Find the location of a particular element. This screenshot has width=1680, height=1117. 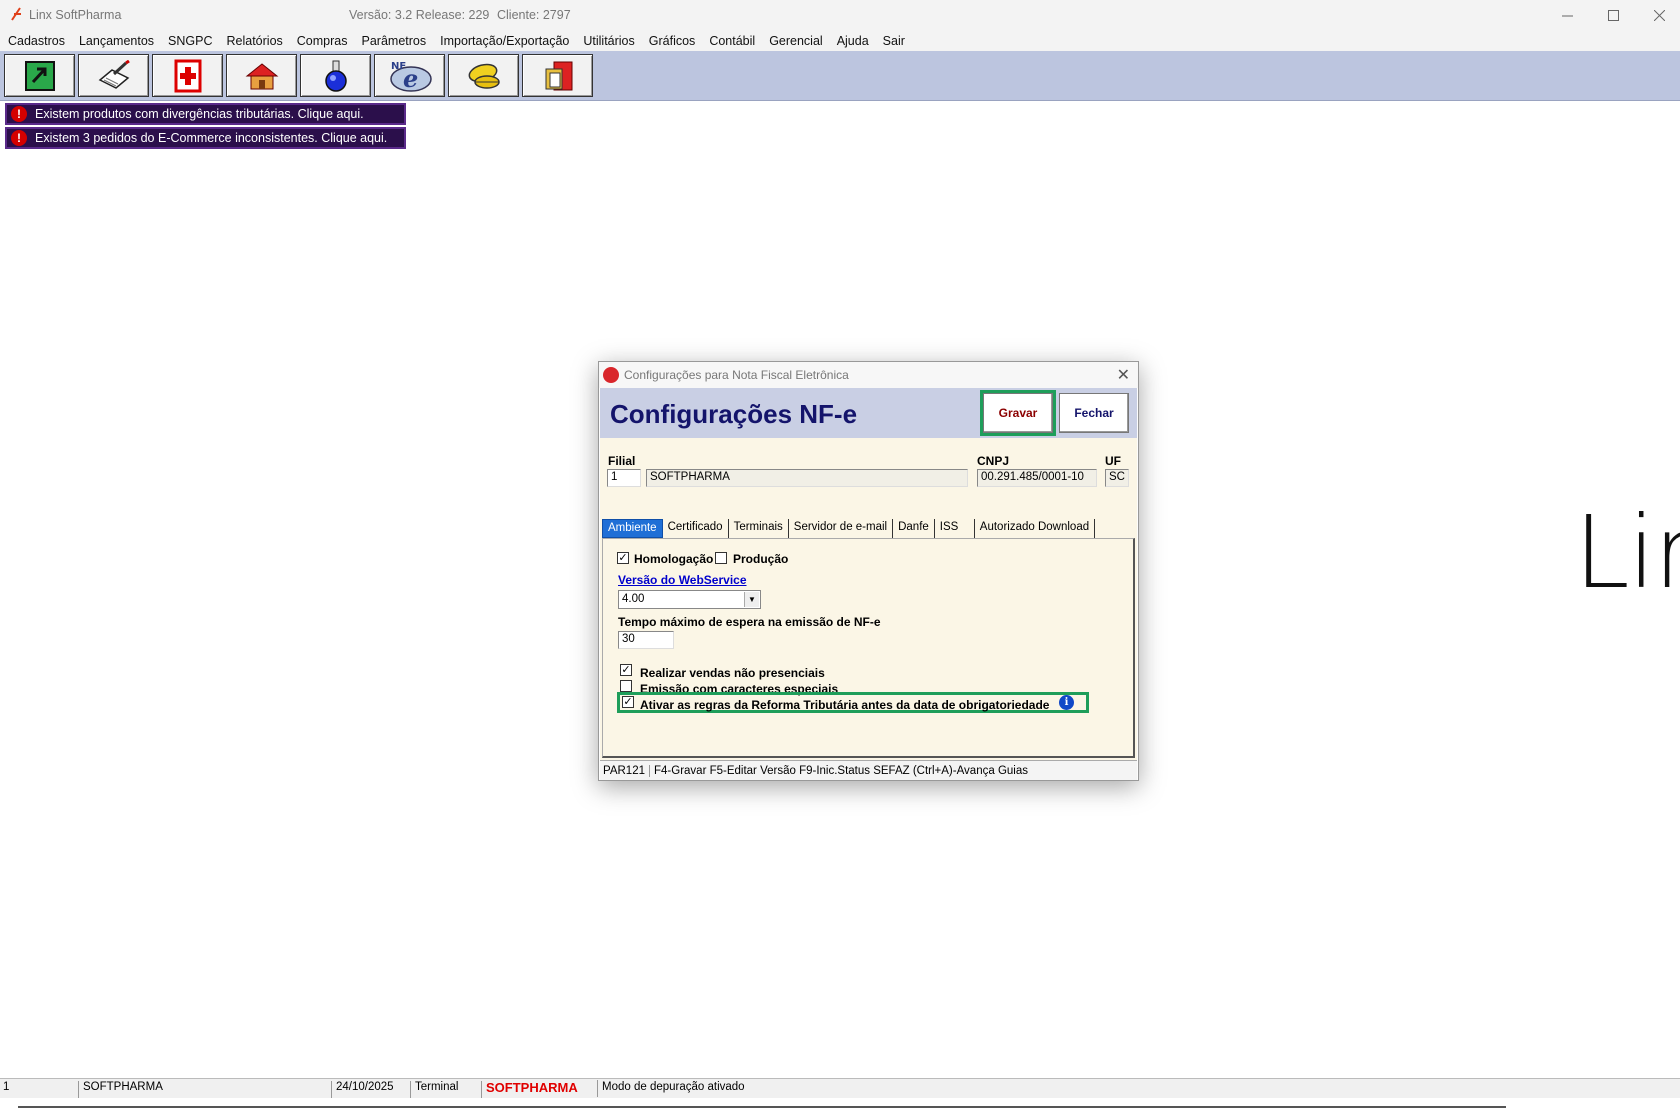

info-icon: i is located at coordinates (1066, 702).